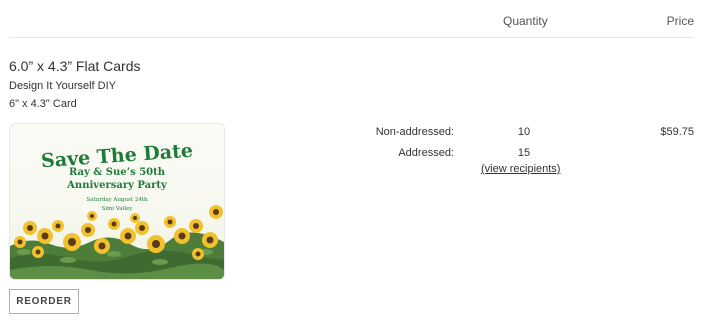 This screenshot has width=712, height=328. What do you see at coordinates (520, 169) in the screenshot?
I see `view-recipients-link: (view recipients)` at bounding box center [520, 169].